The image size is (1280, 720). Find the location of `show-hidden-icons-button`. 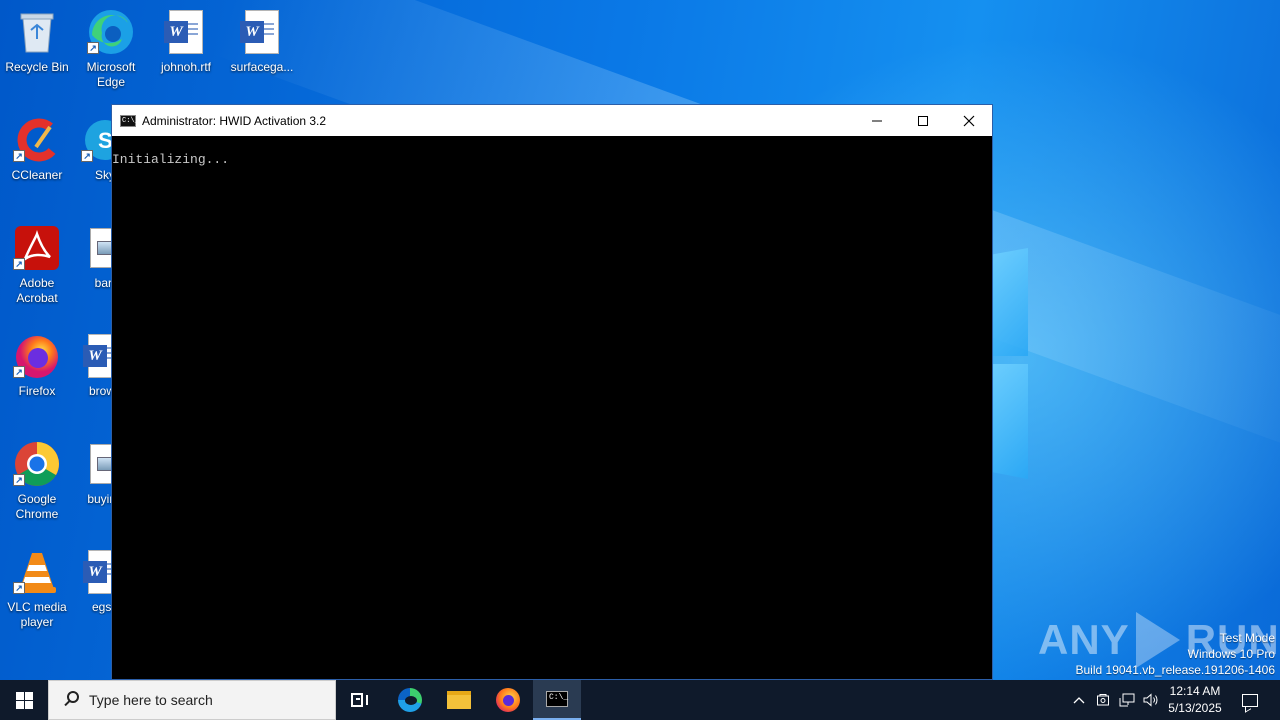

show-hidden-icons-button is located at coordinates (1079, 700).